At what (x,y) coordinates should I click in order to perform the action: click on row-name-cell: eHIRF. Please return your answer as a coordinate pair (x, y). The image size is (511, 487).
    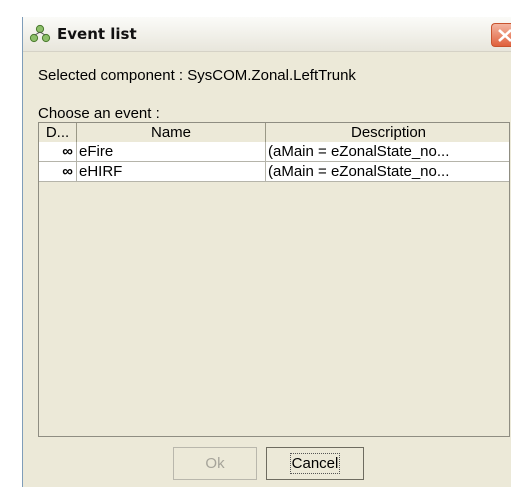
    Looking at the image, I should click on (171, 171).